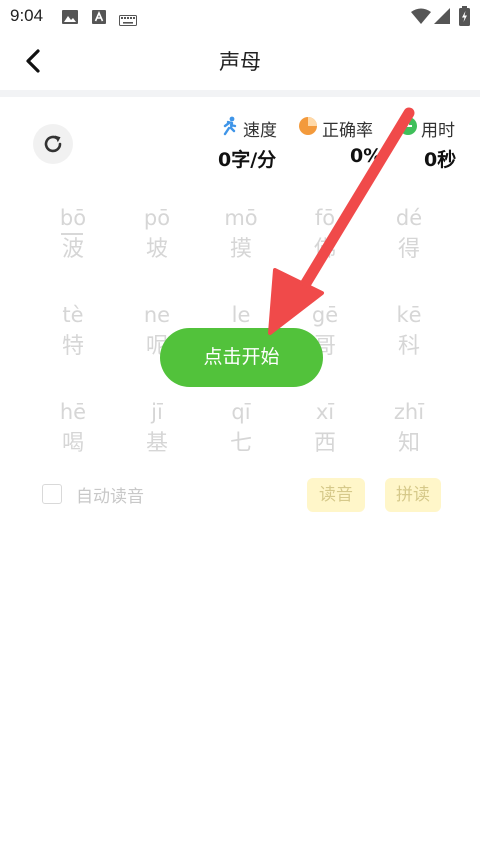 The height and width of the screenshot is (853, 480). Describe the element at coordinates (408, 443) in the screenshot. I see `cell-hanzi: 知` at that location.